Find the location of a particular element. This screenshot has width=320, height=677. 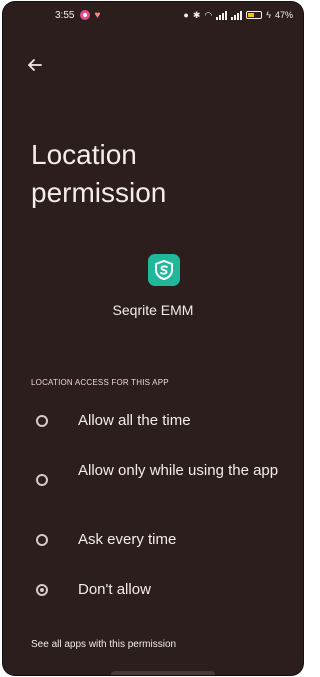

seqrite-shield-icon is located at coordinates (164, 270).